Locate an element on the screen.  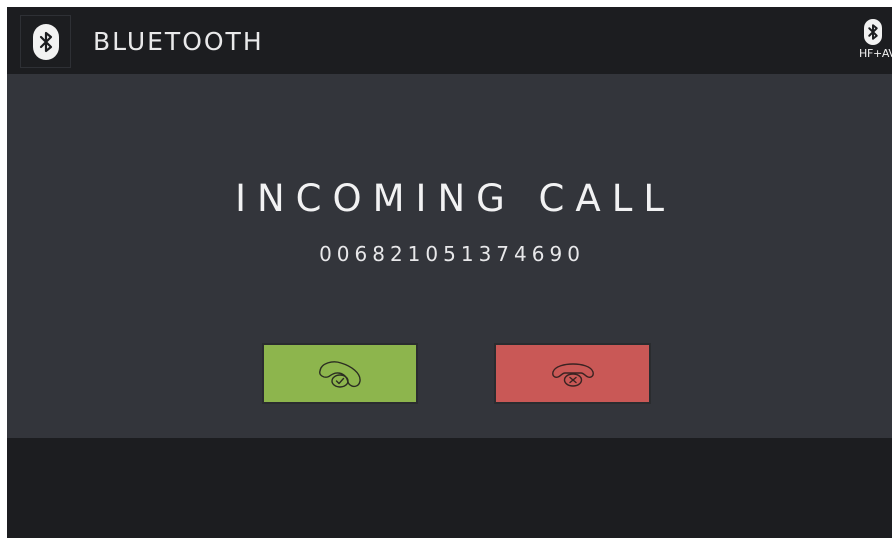
bluetooth-status-icon is located at coordinates (873, 32).